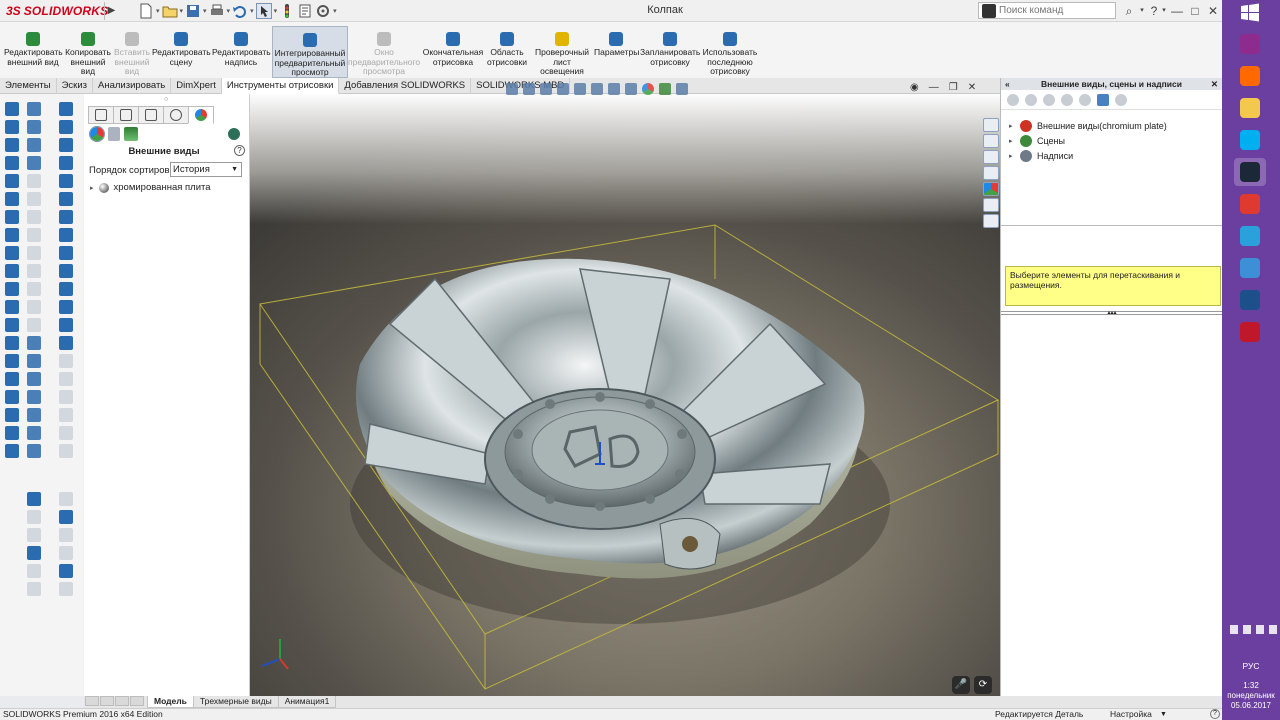 The height and width of the screenshot is (720, 1280). I want to click on search-commands, so click(1047, 10).